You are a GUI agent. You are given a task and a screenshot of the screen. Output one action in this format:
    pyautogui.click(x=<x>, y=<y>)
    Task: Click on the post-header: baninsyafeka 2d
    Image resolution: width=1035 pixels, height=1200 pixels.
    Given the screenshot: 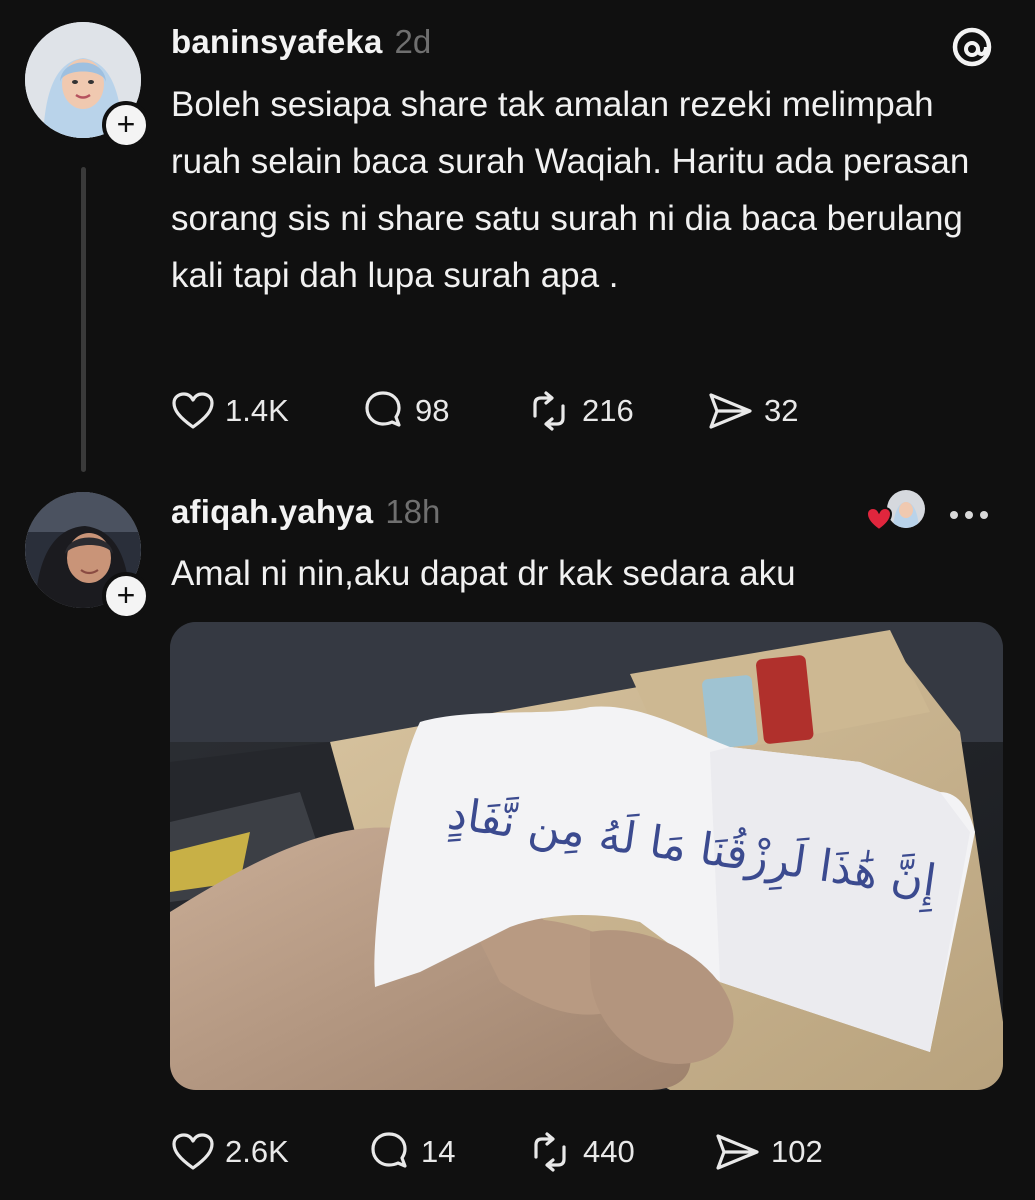 What is the action you would take?
    pyautogui.click(x=301, y=42)
    